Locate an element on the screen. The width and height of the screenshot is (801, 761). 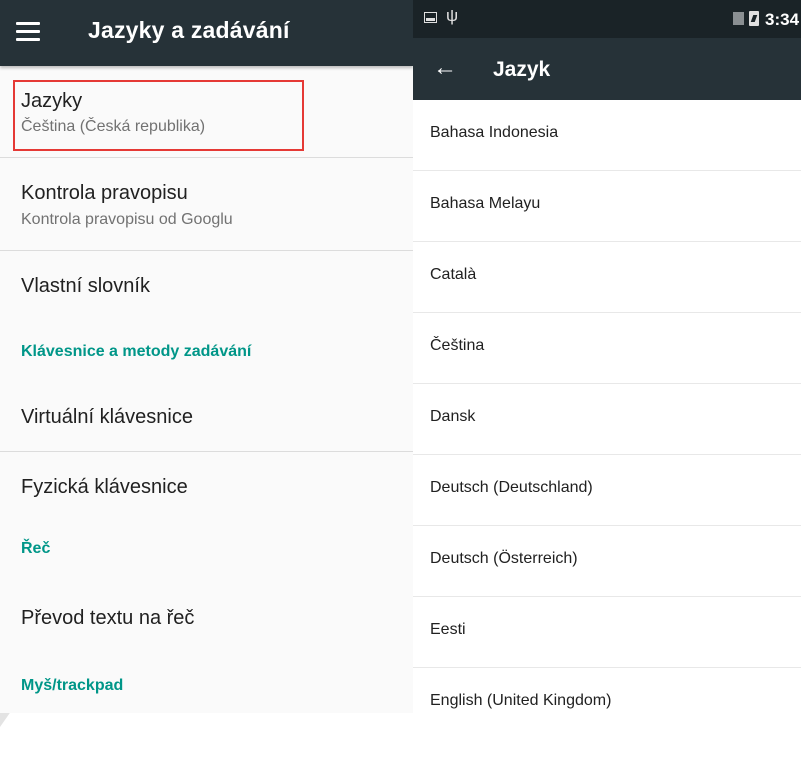
language-item: Bahasa Melayu is located at coordinates (607, 206).